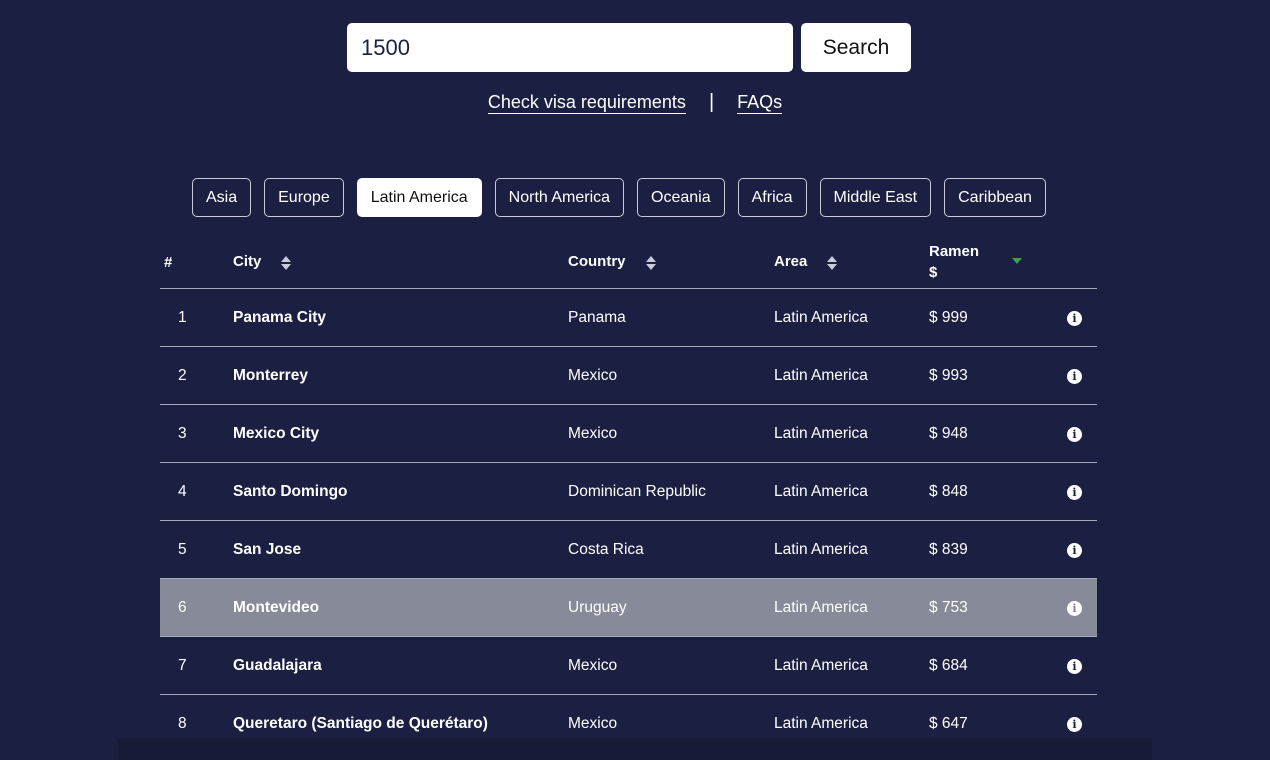 The image size is (1270, 760). I want to click on check-visa-link: Check visa requirements, so click(586, 103).